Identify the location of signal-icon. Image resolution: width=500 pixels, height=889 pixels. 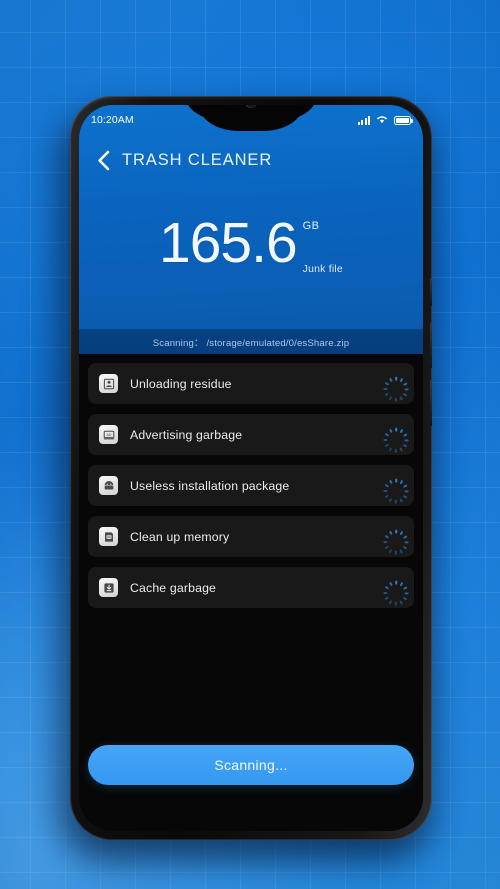
(364, 120).